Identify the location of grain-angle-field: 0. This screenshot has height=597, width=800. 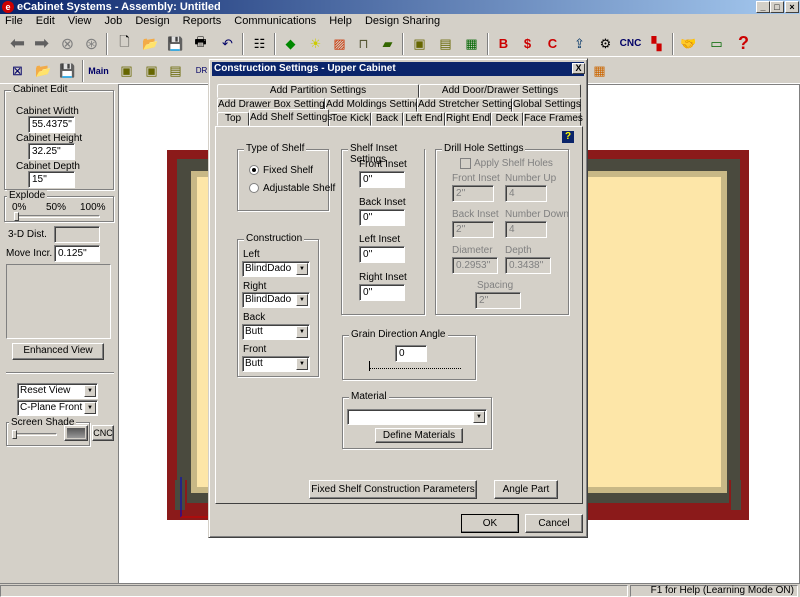
(411, 353).